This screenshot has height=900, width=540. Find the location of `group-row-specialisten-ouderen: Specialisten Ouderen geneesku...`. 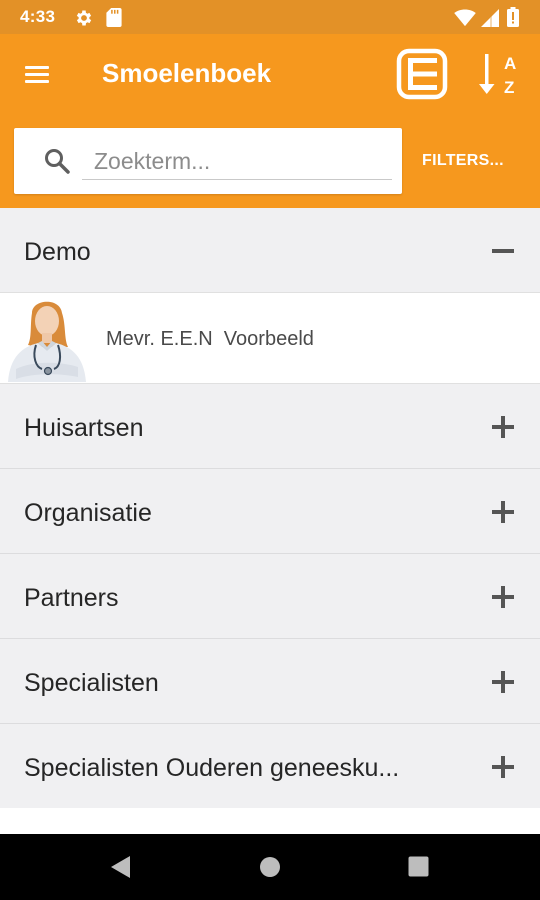

group-row-specialisten-ouderen: Specialisten Ouderen geneesku... is located at coordinates (270, 766).